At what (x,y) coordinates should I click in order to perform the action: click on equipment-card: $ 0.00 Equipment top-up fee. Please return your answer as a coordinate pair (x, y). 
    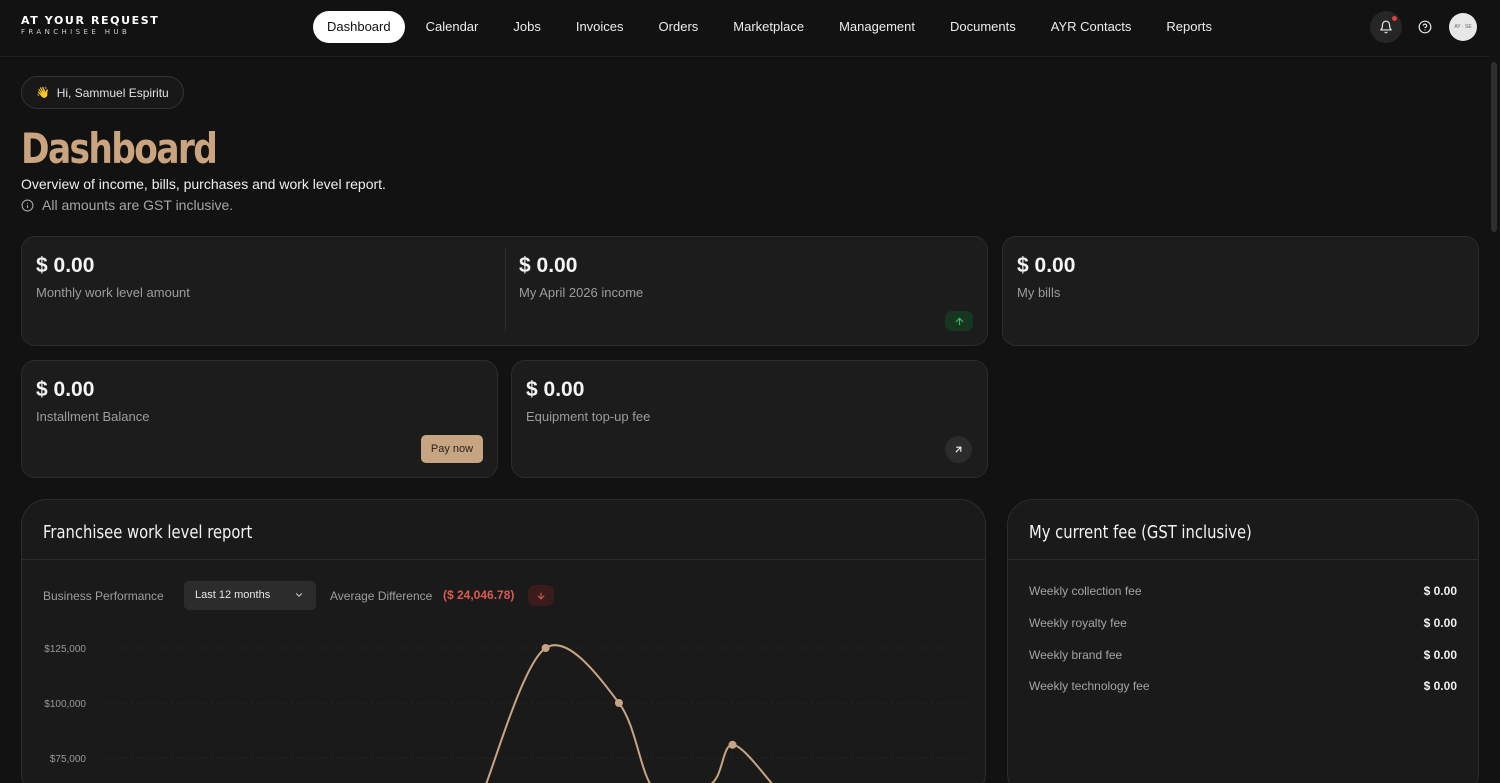
    Looking at the image, I should click on (749, 419).